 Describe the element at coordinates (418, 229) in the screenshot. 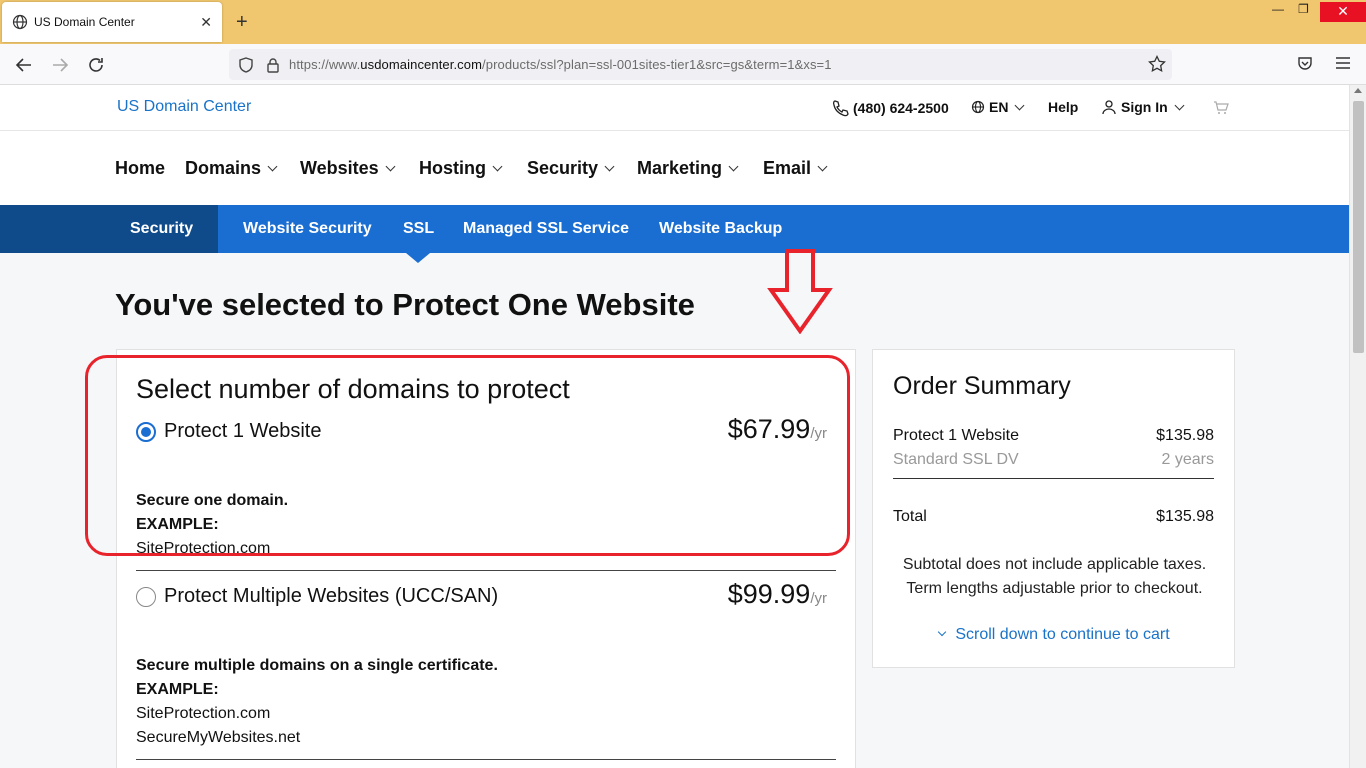

I see `subnav-ssl: SSL` at that location.